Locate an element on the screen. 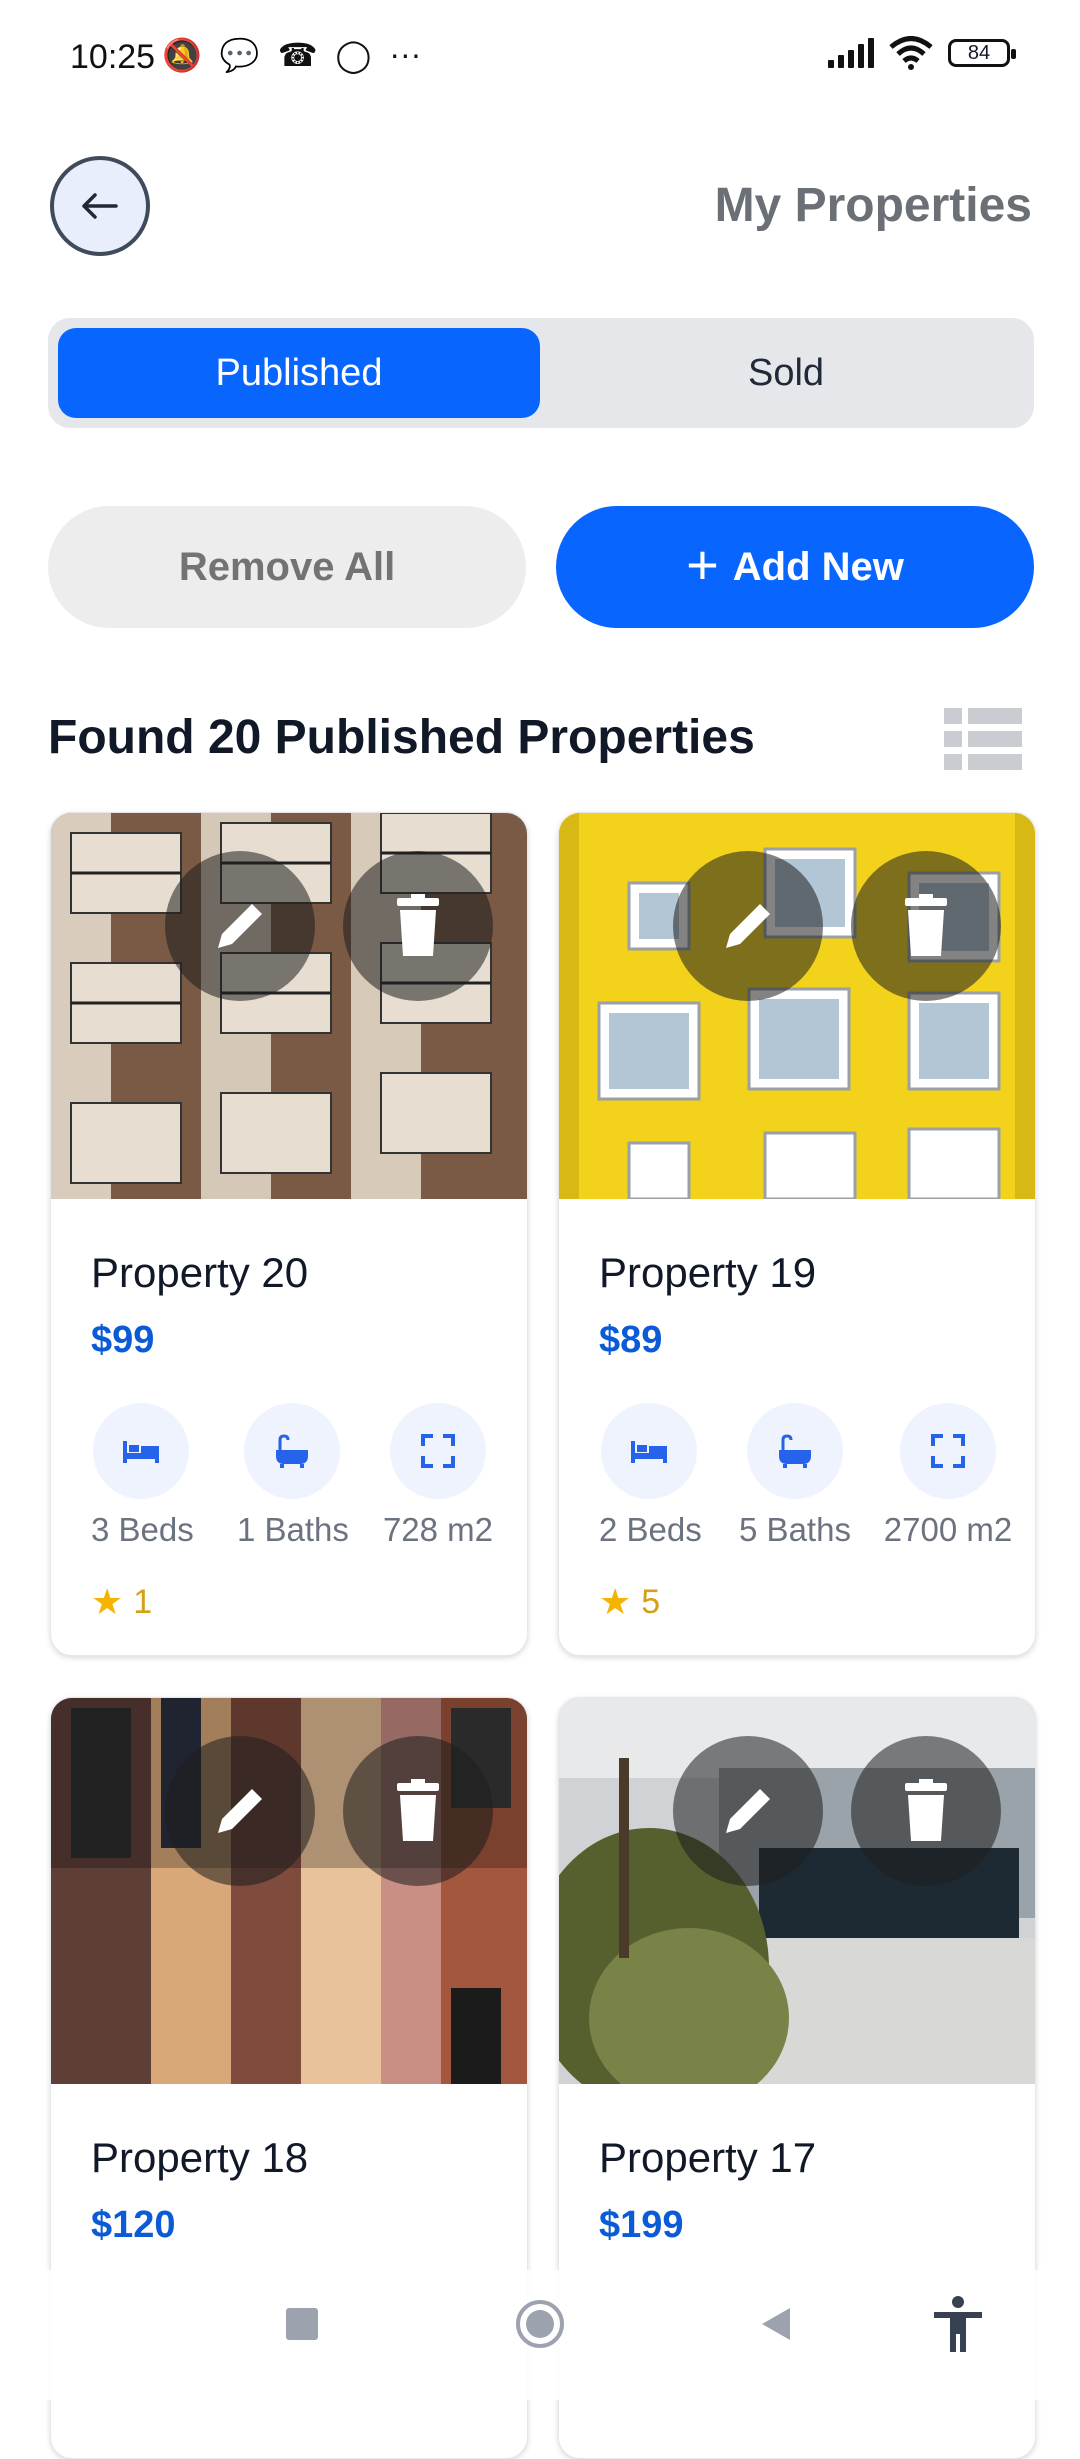  rating: ★ 5 is located at coordinates (629, 1602).